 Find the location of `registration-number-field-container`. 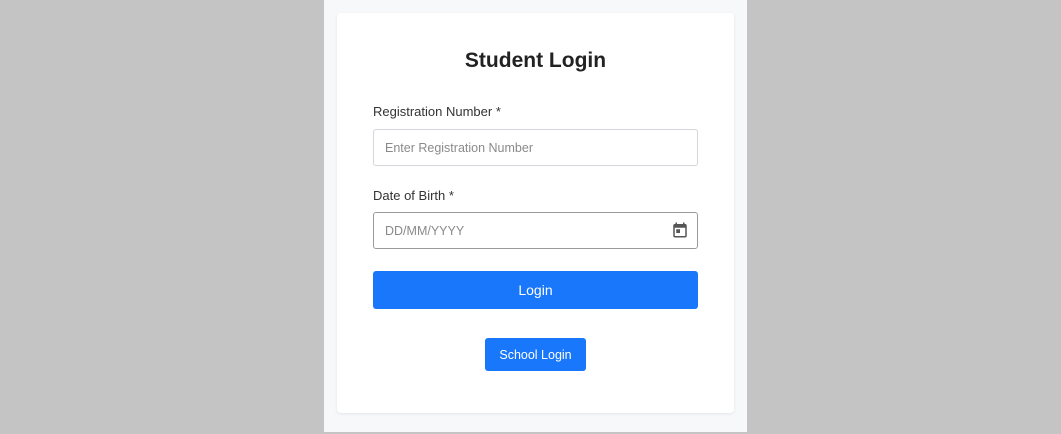

registration-number-field-container is located at coordinates (535, 147).